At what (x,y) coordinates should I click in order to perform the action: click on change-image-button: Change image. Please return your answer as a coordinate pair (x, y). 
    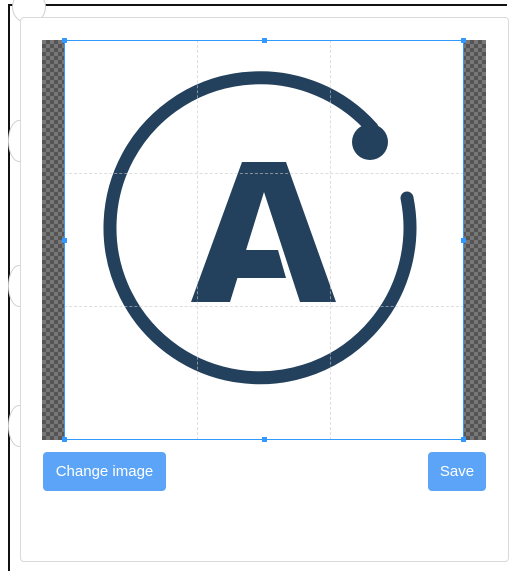
    Looking at the image, I should click on (104, 471).